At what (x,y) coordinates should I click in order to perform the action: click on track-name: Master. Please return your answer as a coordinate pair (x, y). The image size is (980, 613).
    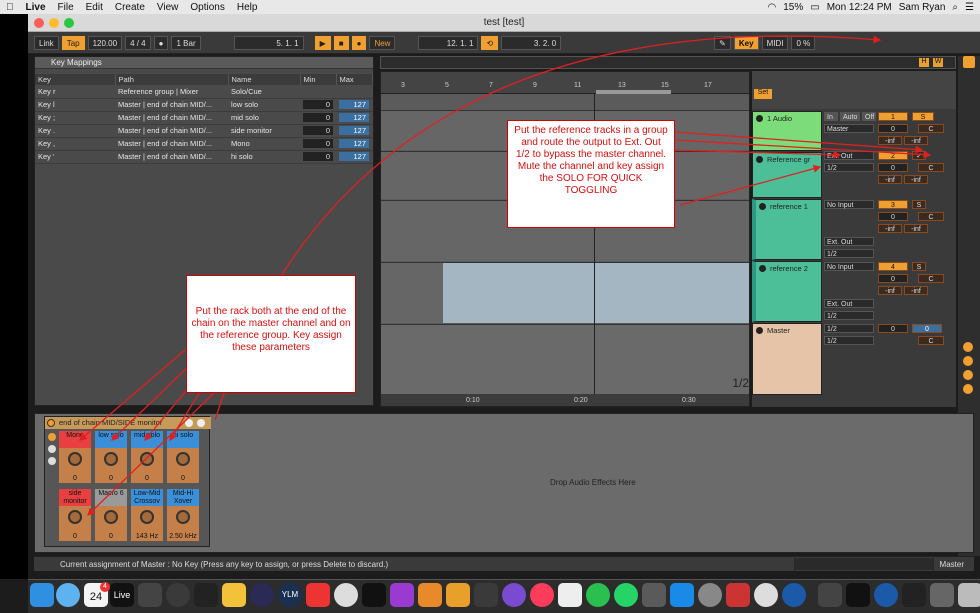
    Looking at the image, I should click on (787, 329).